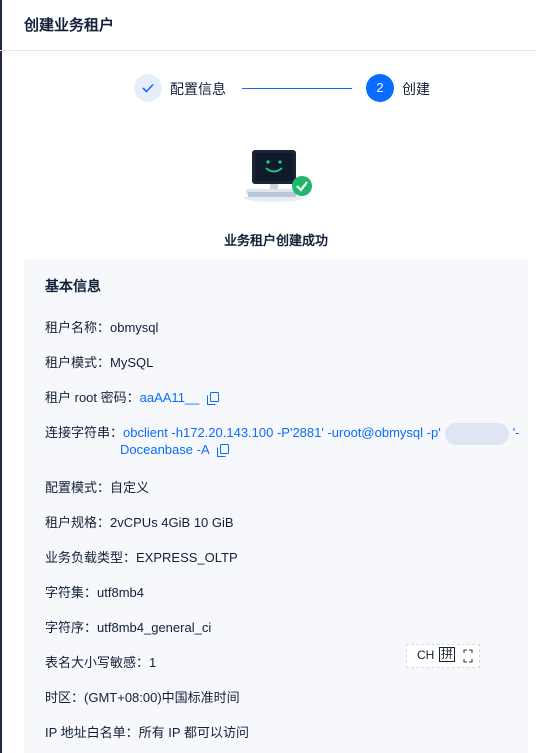 The image size is (536, 753). Describe the element at coordinates (130, 487) in the screenshot. I see `row-value: 自定义` at that location.